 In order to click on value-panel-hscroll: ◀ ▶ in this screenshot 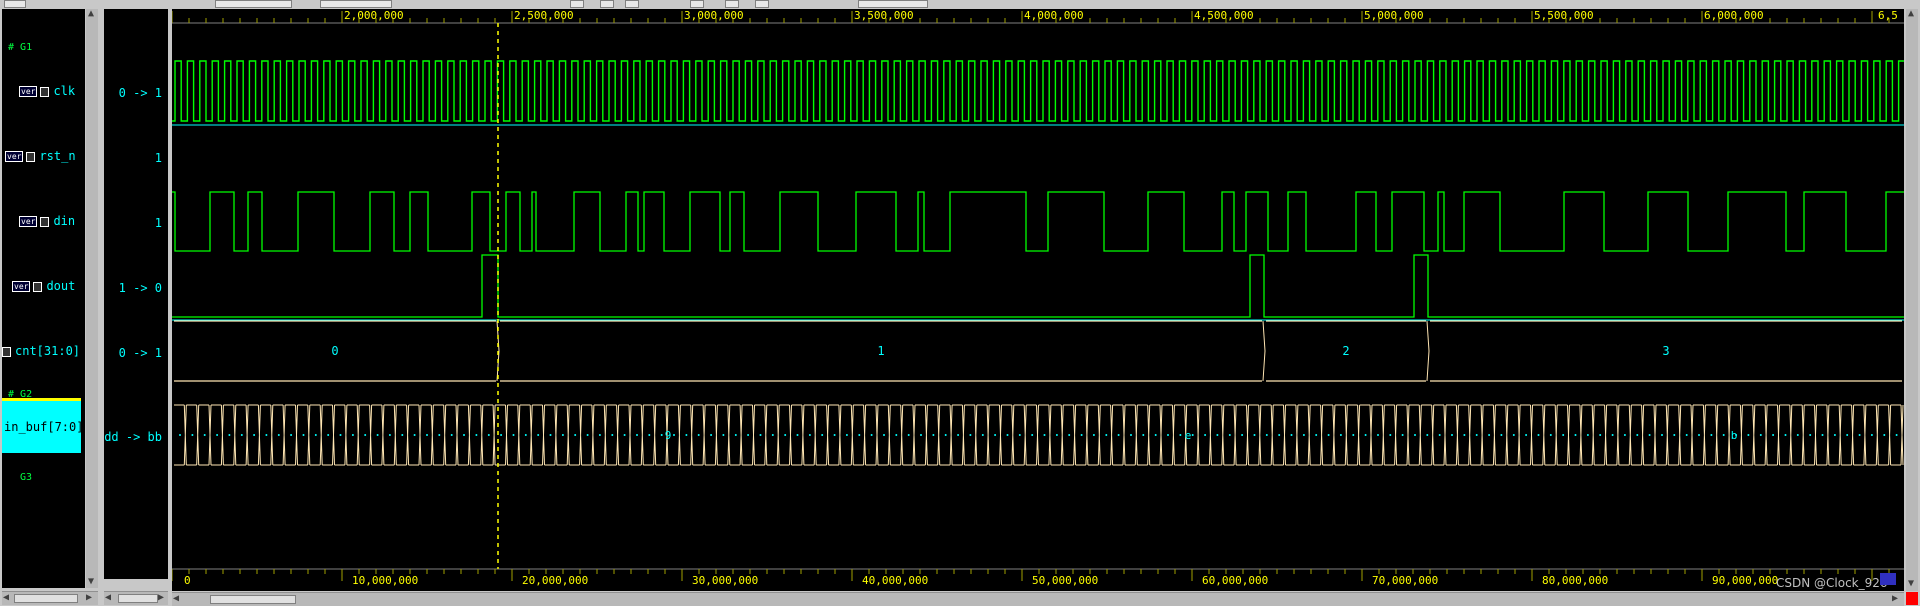, I will do `click(136, 598)`.